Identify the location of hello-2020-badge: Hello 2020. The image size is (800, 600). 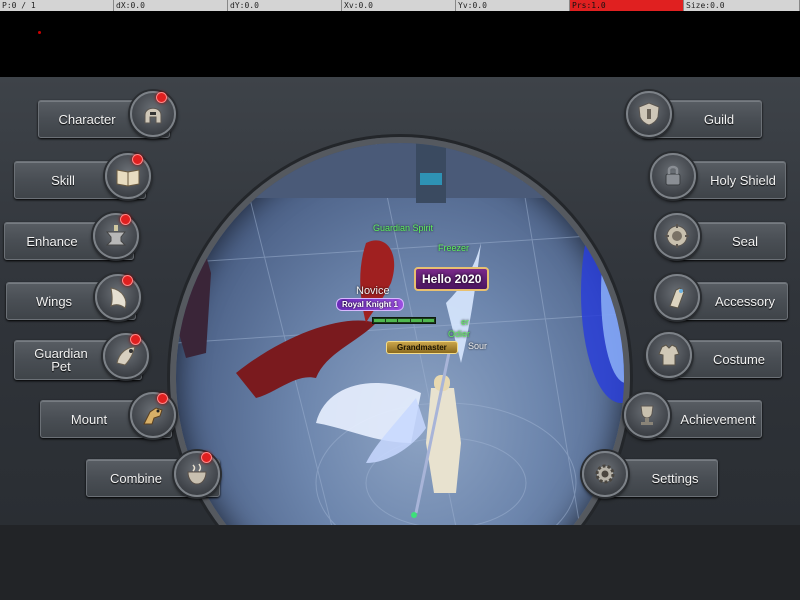
(452, 279).